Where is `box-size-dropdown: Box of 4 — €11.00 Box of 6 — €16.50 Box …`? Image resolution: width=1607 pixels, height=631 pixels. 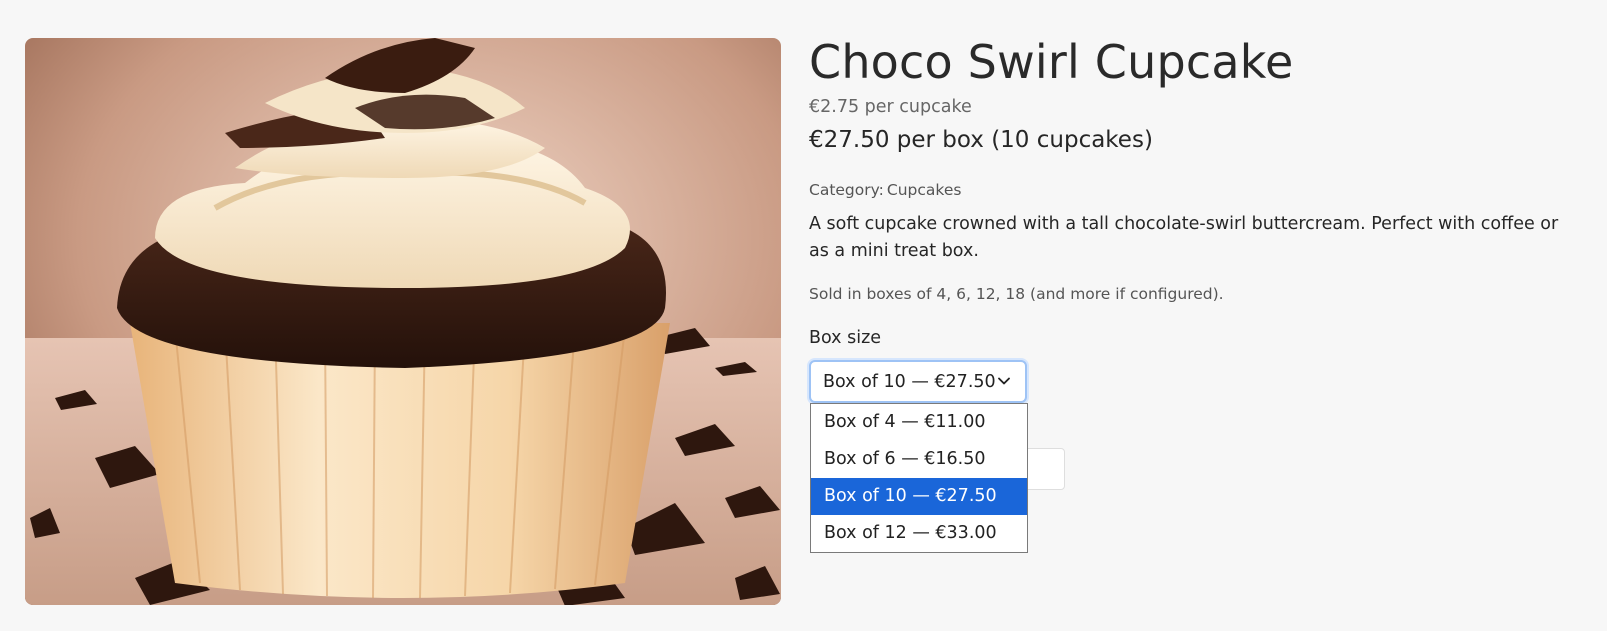
box-size-dropdown: Box of 4 — €11.00 Box of 6 — €16.50 Box … is located at coordinates (919, 478).